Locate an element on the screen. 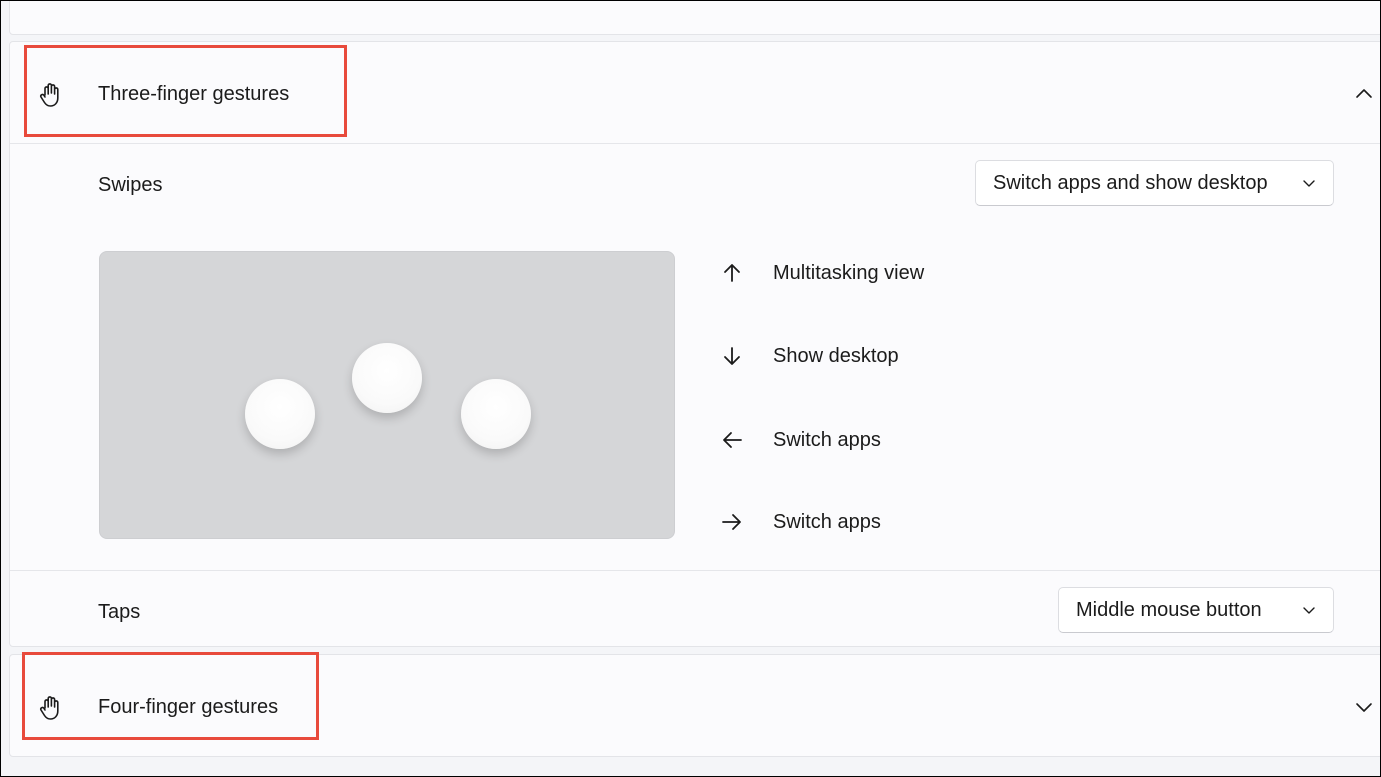  swipes-dropdown-value: Switch apps and show desktop is located at coordinates (1130, 183).